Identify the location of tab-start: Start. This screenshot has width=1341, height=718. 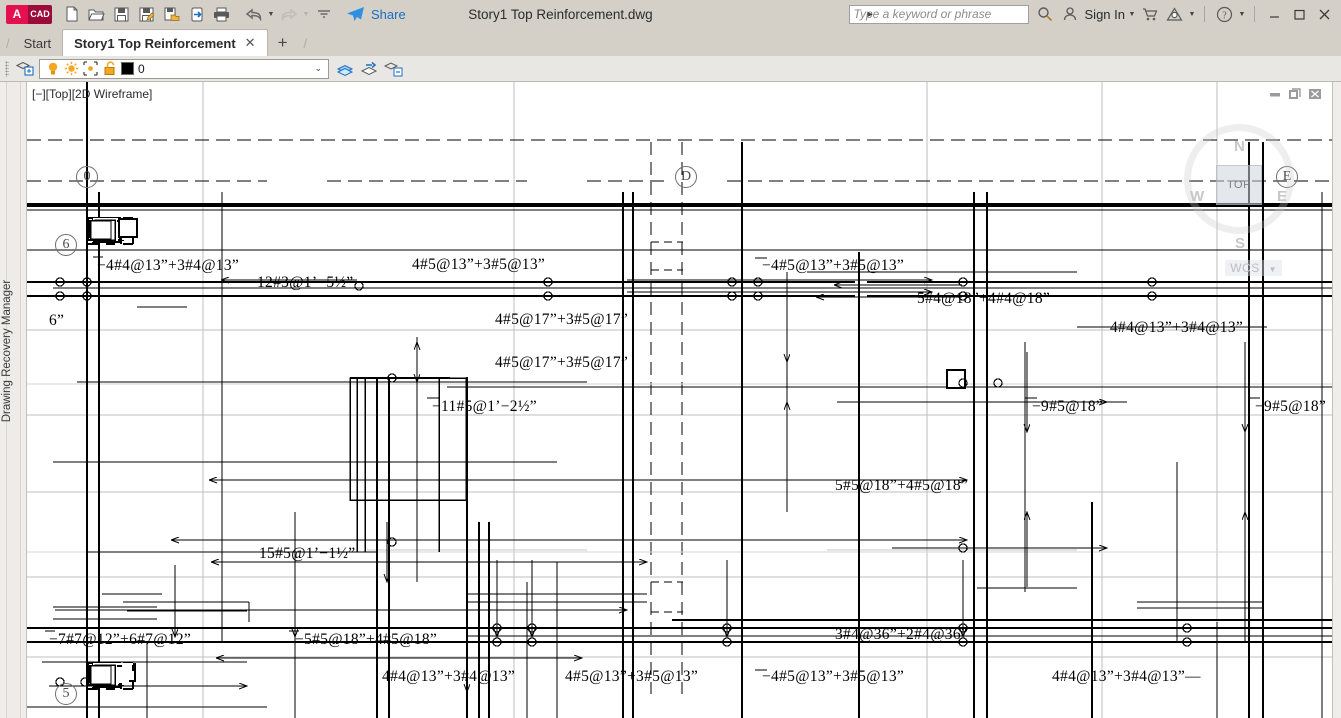
(37, 43).